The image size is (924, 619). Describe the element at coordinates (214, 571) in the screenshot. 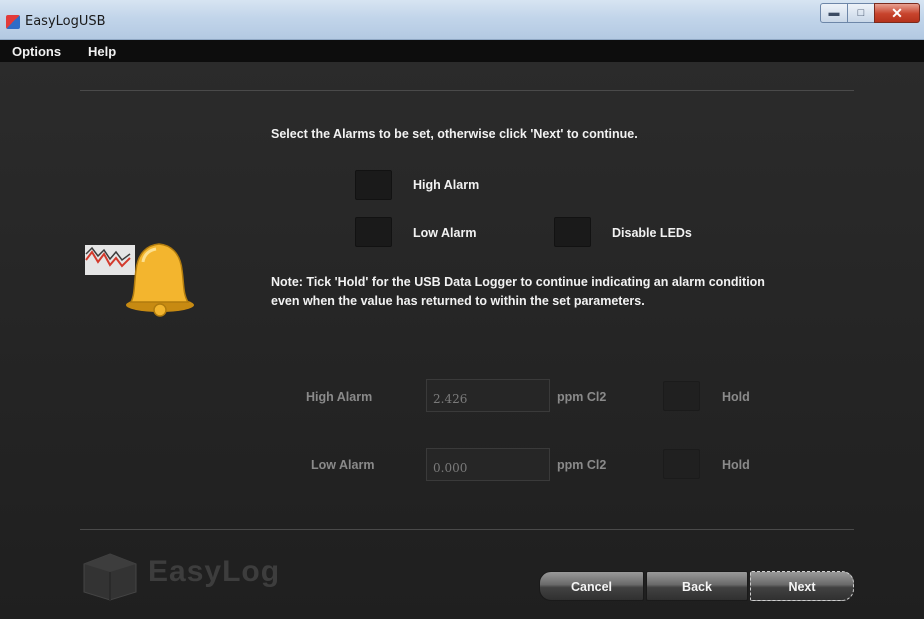

I see `easylog-logo-text: EasyLog` at that location.